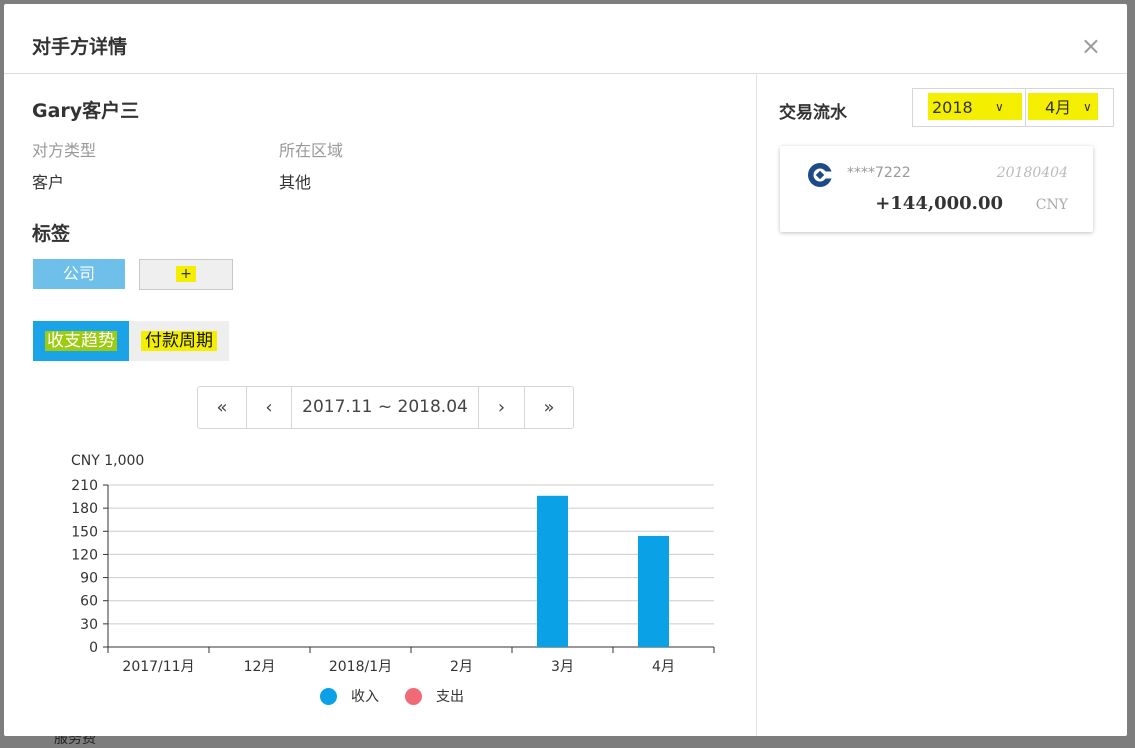 Image resolution: width=1135 pixels, height=748 pixels. What do you see at coordinates (1058, 107) in the screenshot?
I see `month-value: 4月` at bounding box center [1058, 107].